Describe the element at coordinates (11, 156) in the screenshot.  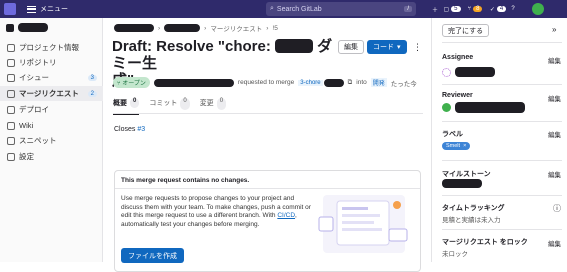
I see `gear-icon` at that location.